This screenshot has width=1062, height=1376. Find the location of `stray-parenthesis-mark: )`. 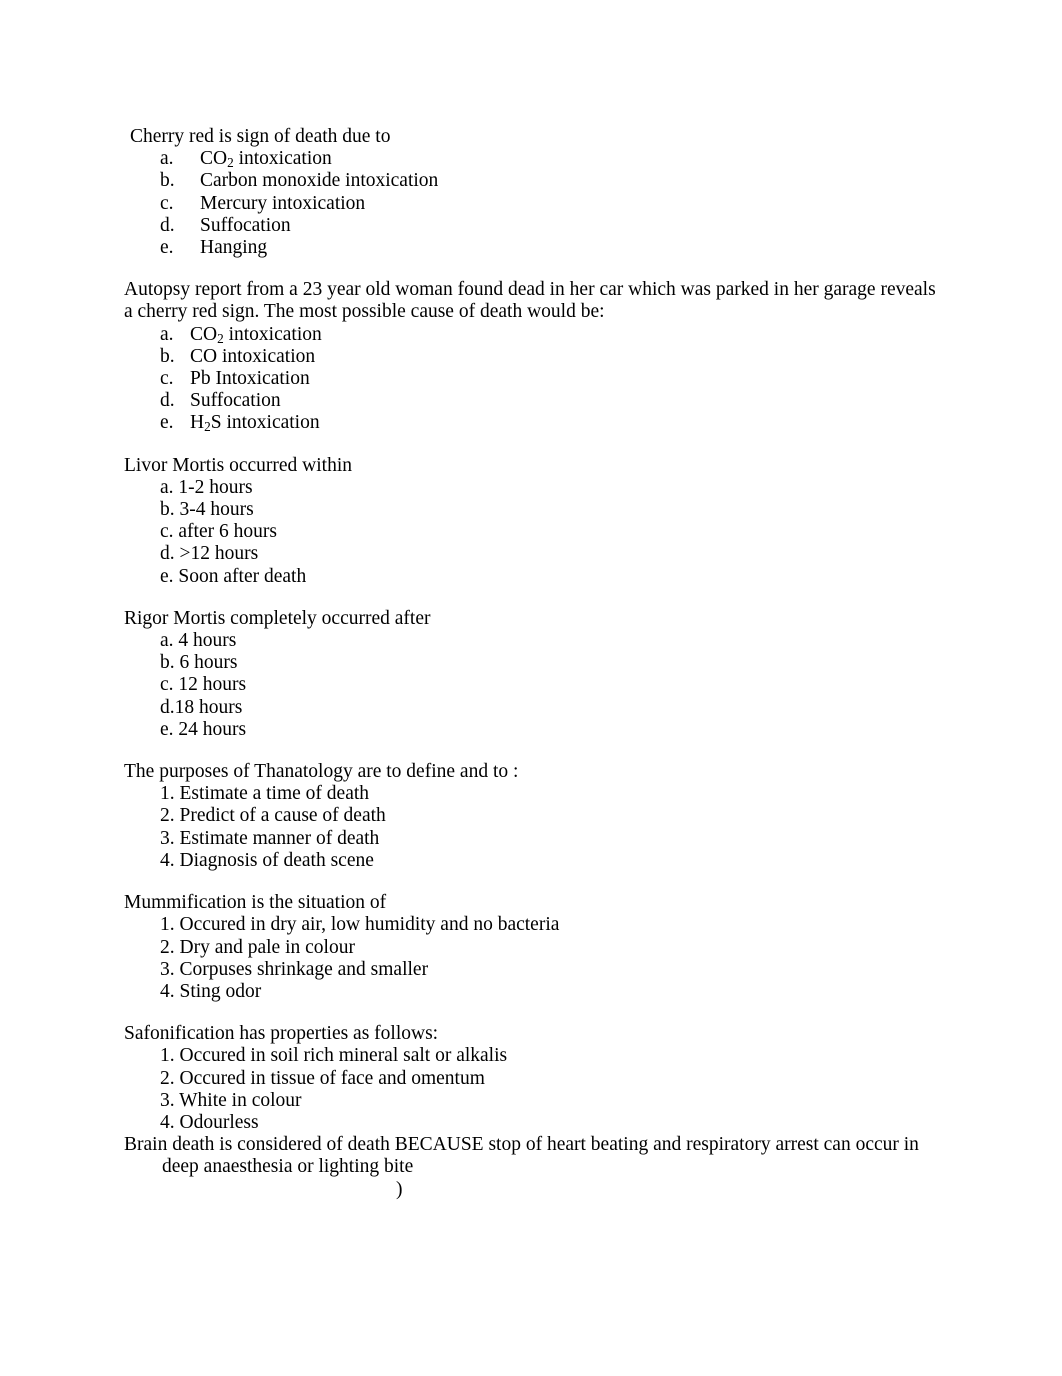

stray-parenthesis-mark: ) is located at coordinates (399, 1189).